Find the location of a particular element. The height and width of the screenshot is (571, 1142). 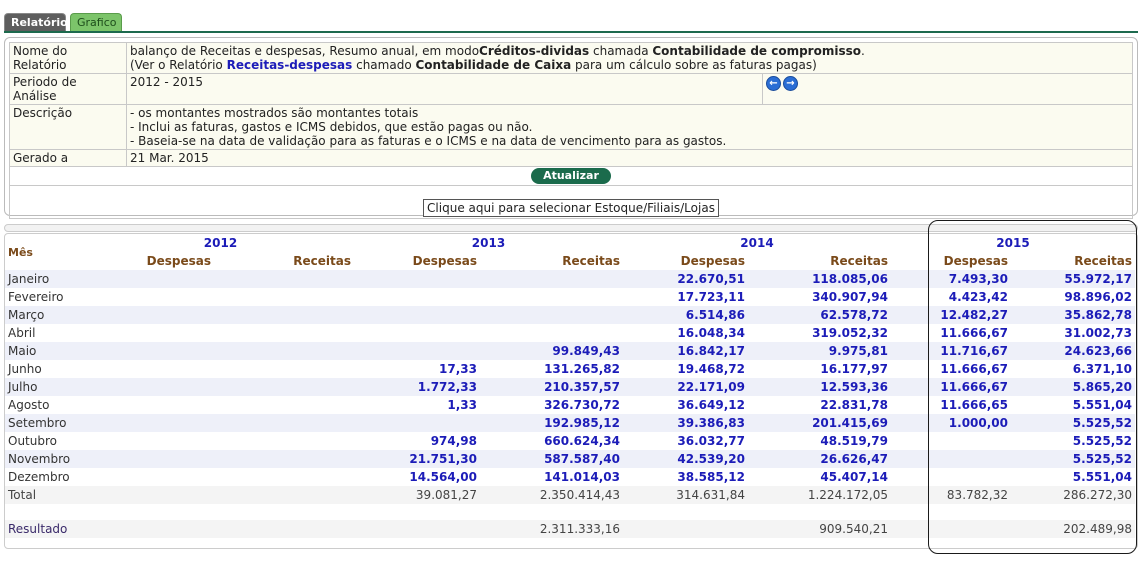

amount-cell: 48.519,79 is located at coordinates (819, 441).